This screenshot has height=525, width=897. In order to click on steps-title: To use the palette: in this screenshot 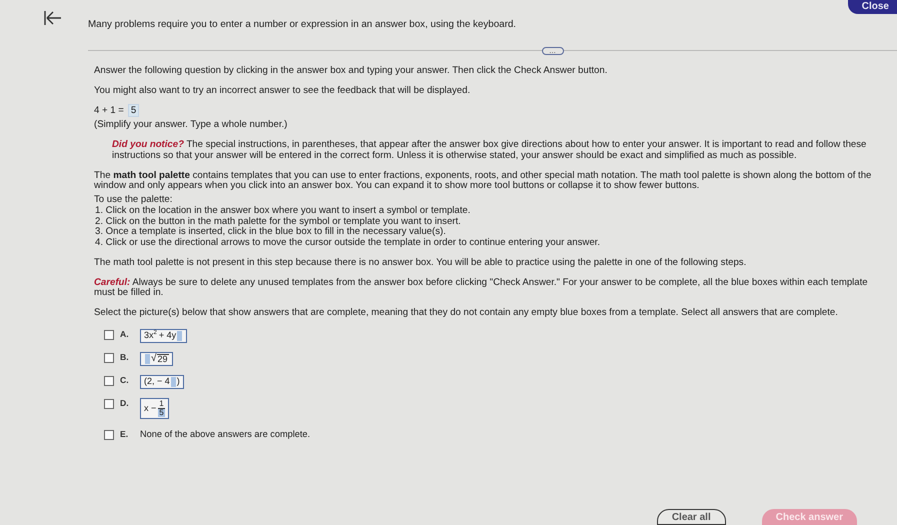, I will do `click(134, 200)`.